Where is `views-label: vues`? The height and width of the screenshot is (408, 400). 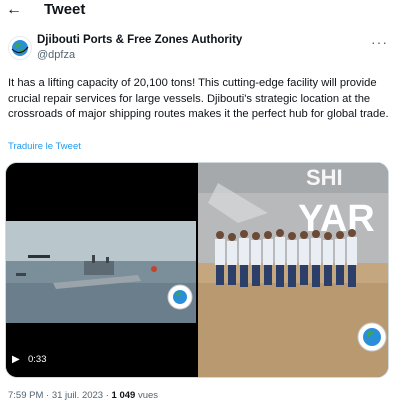
views-label: vues is located at coordinates (148, 395).